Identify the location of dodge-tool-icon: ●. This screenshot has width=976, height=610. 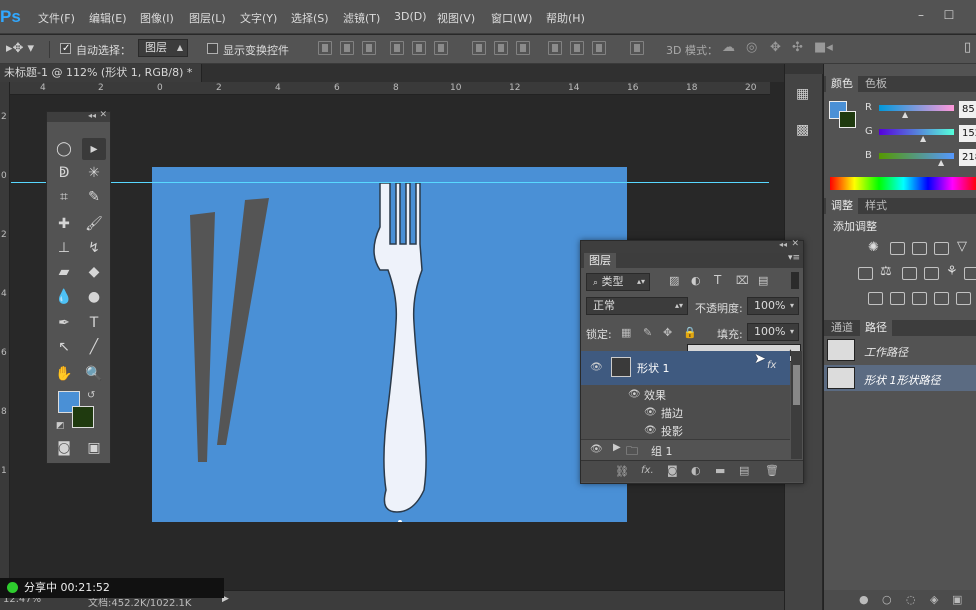
(94, 297).